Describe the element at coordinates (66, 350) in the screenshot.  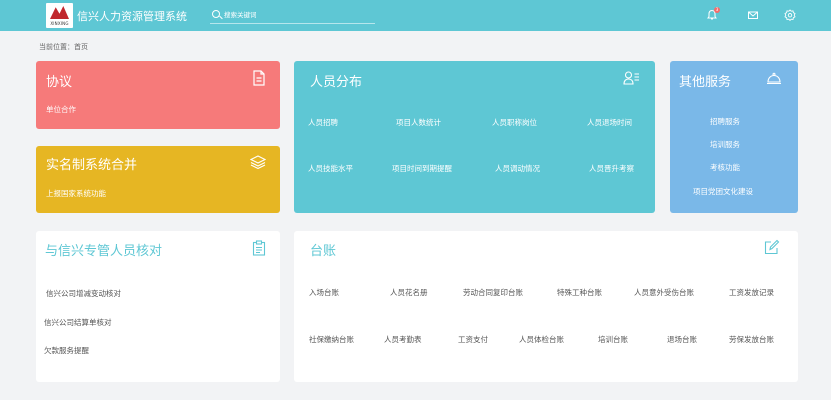
I see `verify-link: 欠款服务提醒` at that location.